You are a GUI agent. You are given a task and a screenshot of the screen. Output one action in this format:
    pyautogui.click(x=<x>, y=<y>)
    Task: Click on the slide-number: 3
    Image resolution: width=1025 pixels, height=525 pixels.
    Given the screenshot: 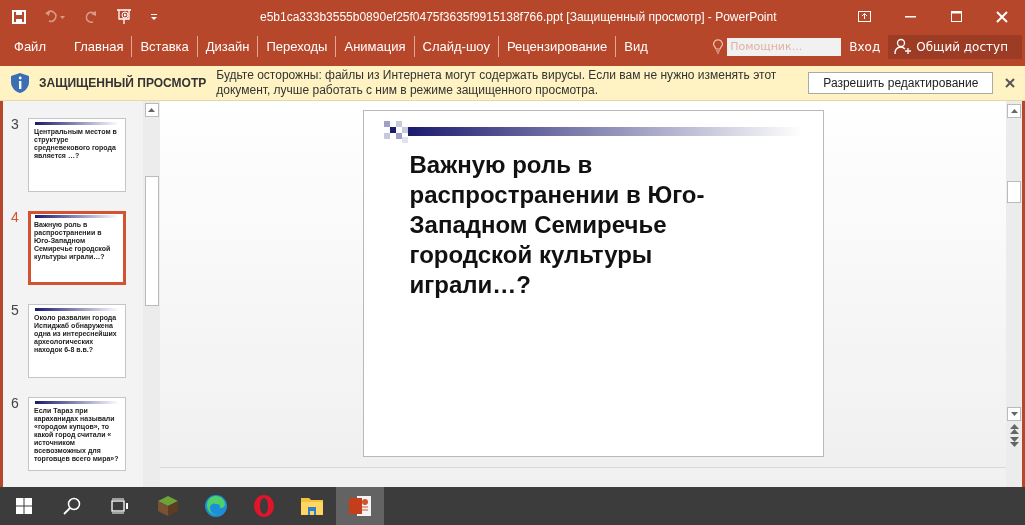 What is the action you would take?
    pyautogui.click(x=15, y=124)
    